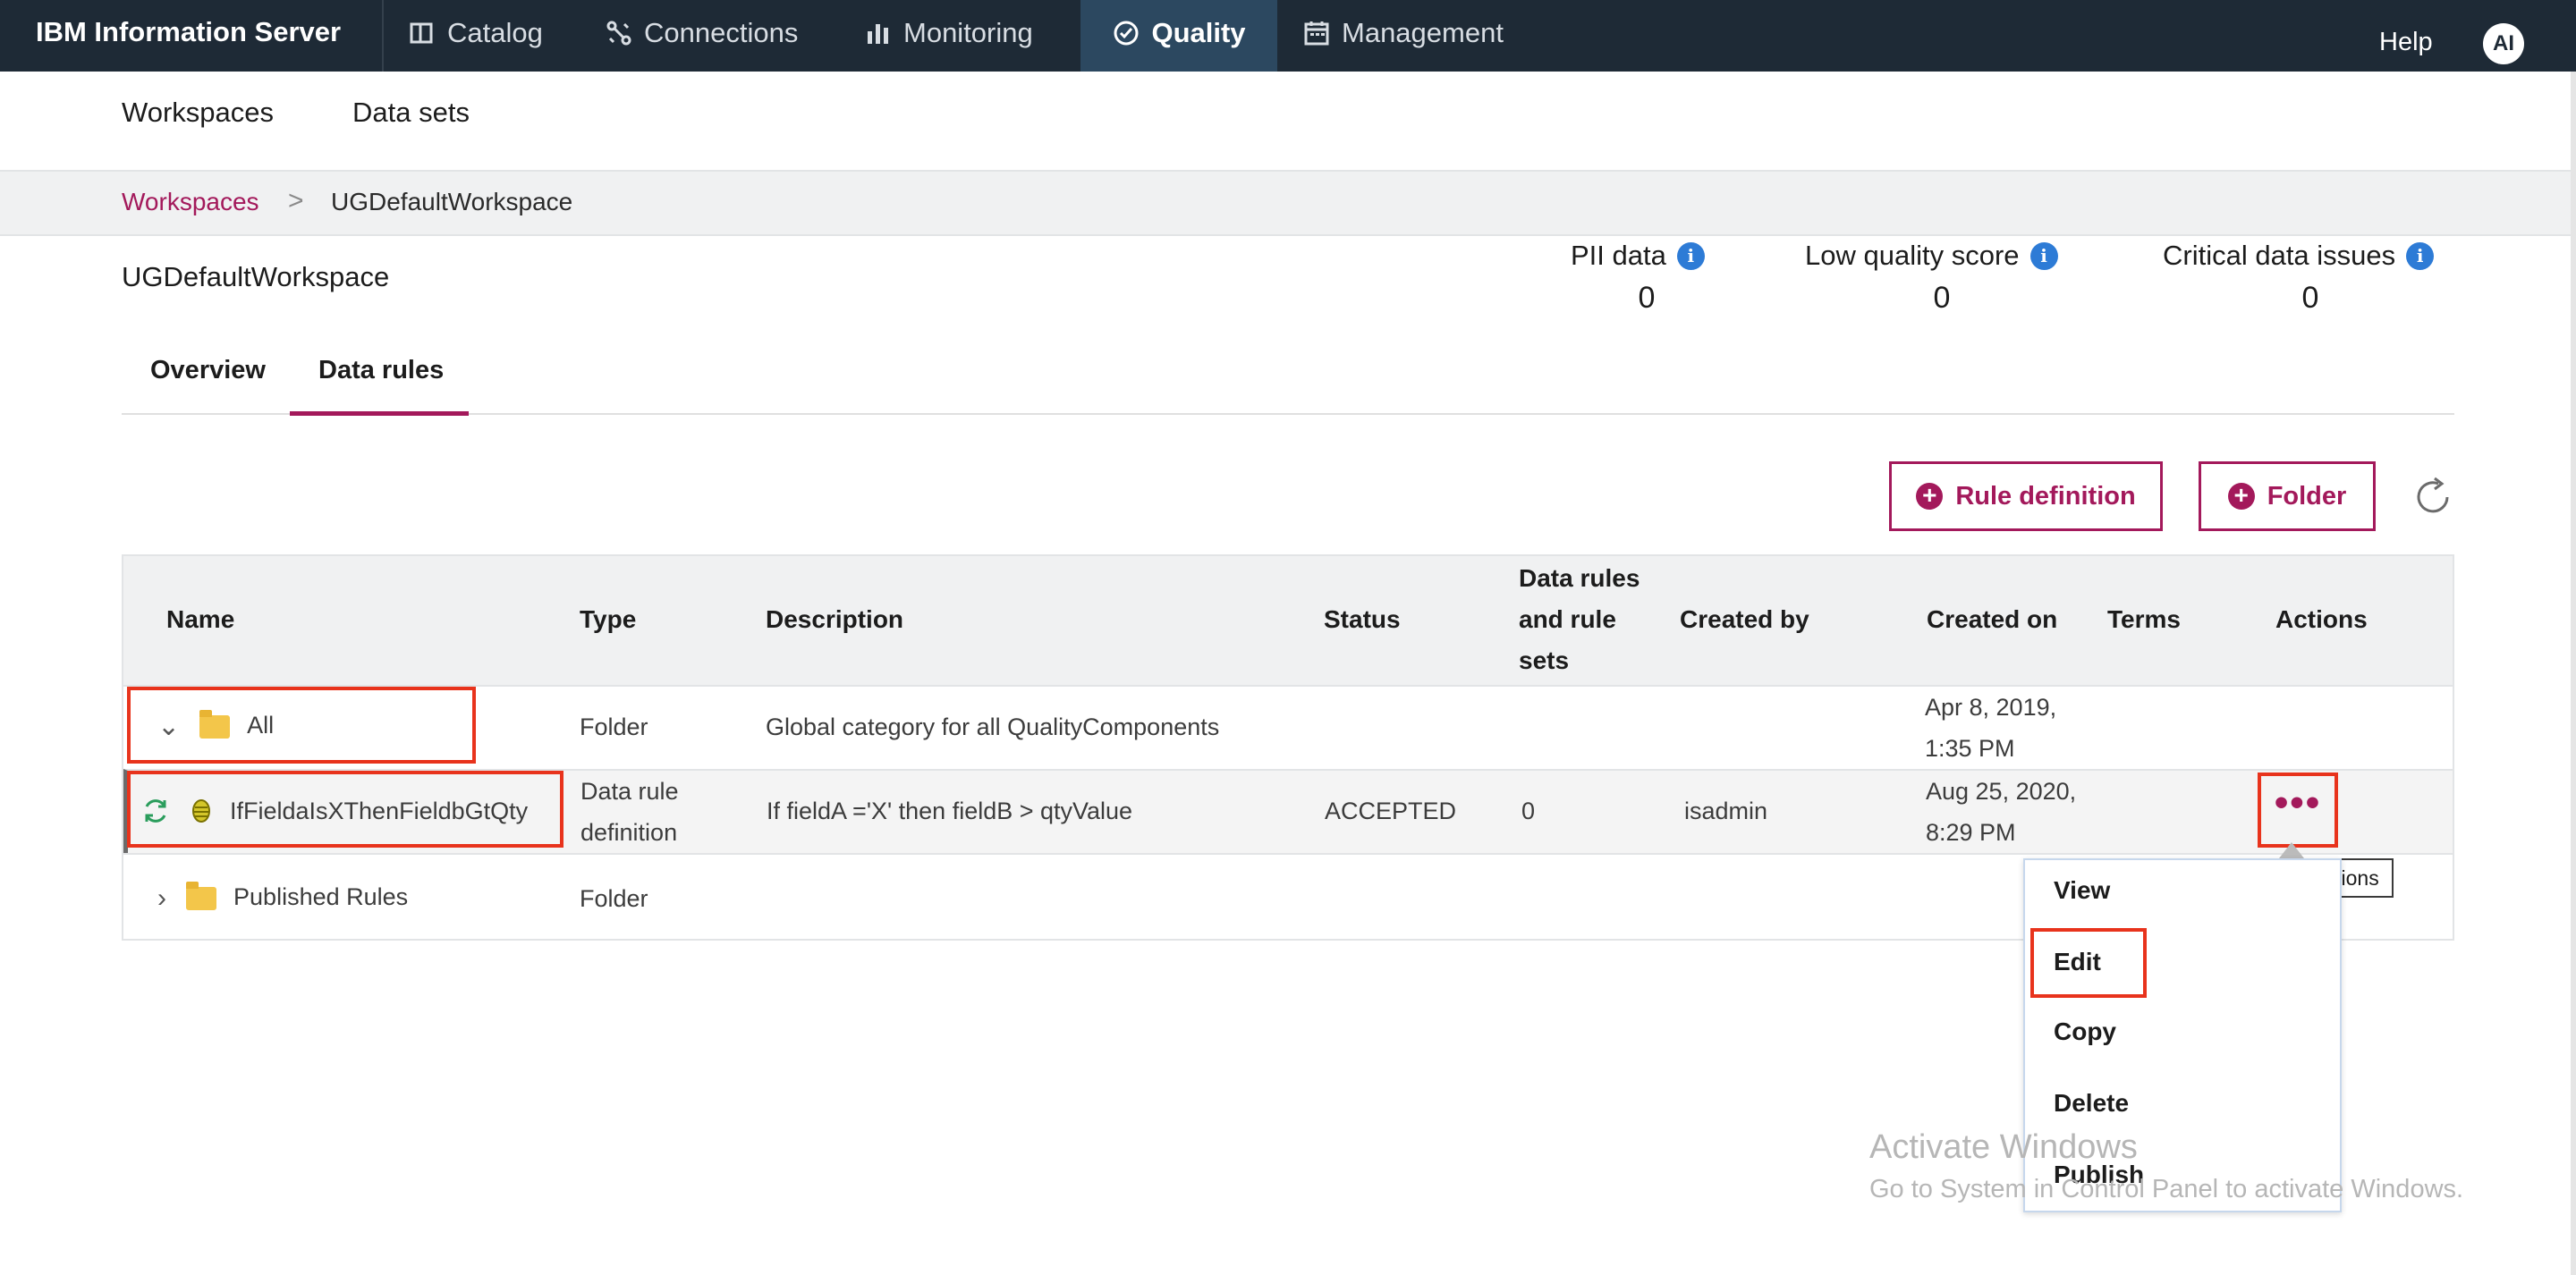 The image size is (2576, 1275). What do you see at coordinates (161, 898) in the screenshot?
I see `chevron-right-icon: ›` at bounding box center [161, 898].